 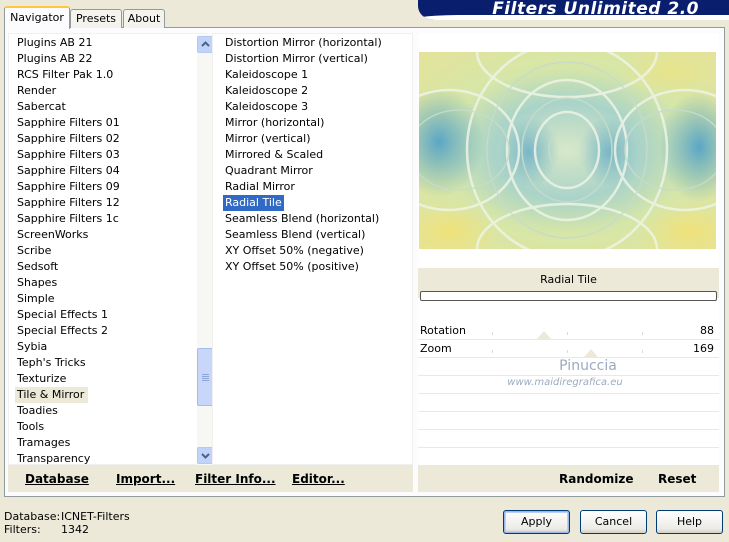 I want to click on category-item: Sapphire Filters 1c, so click(x=103, y=219).